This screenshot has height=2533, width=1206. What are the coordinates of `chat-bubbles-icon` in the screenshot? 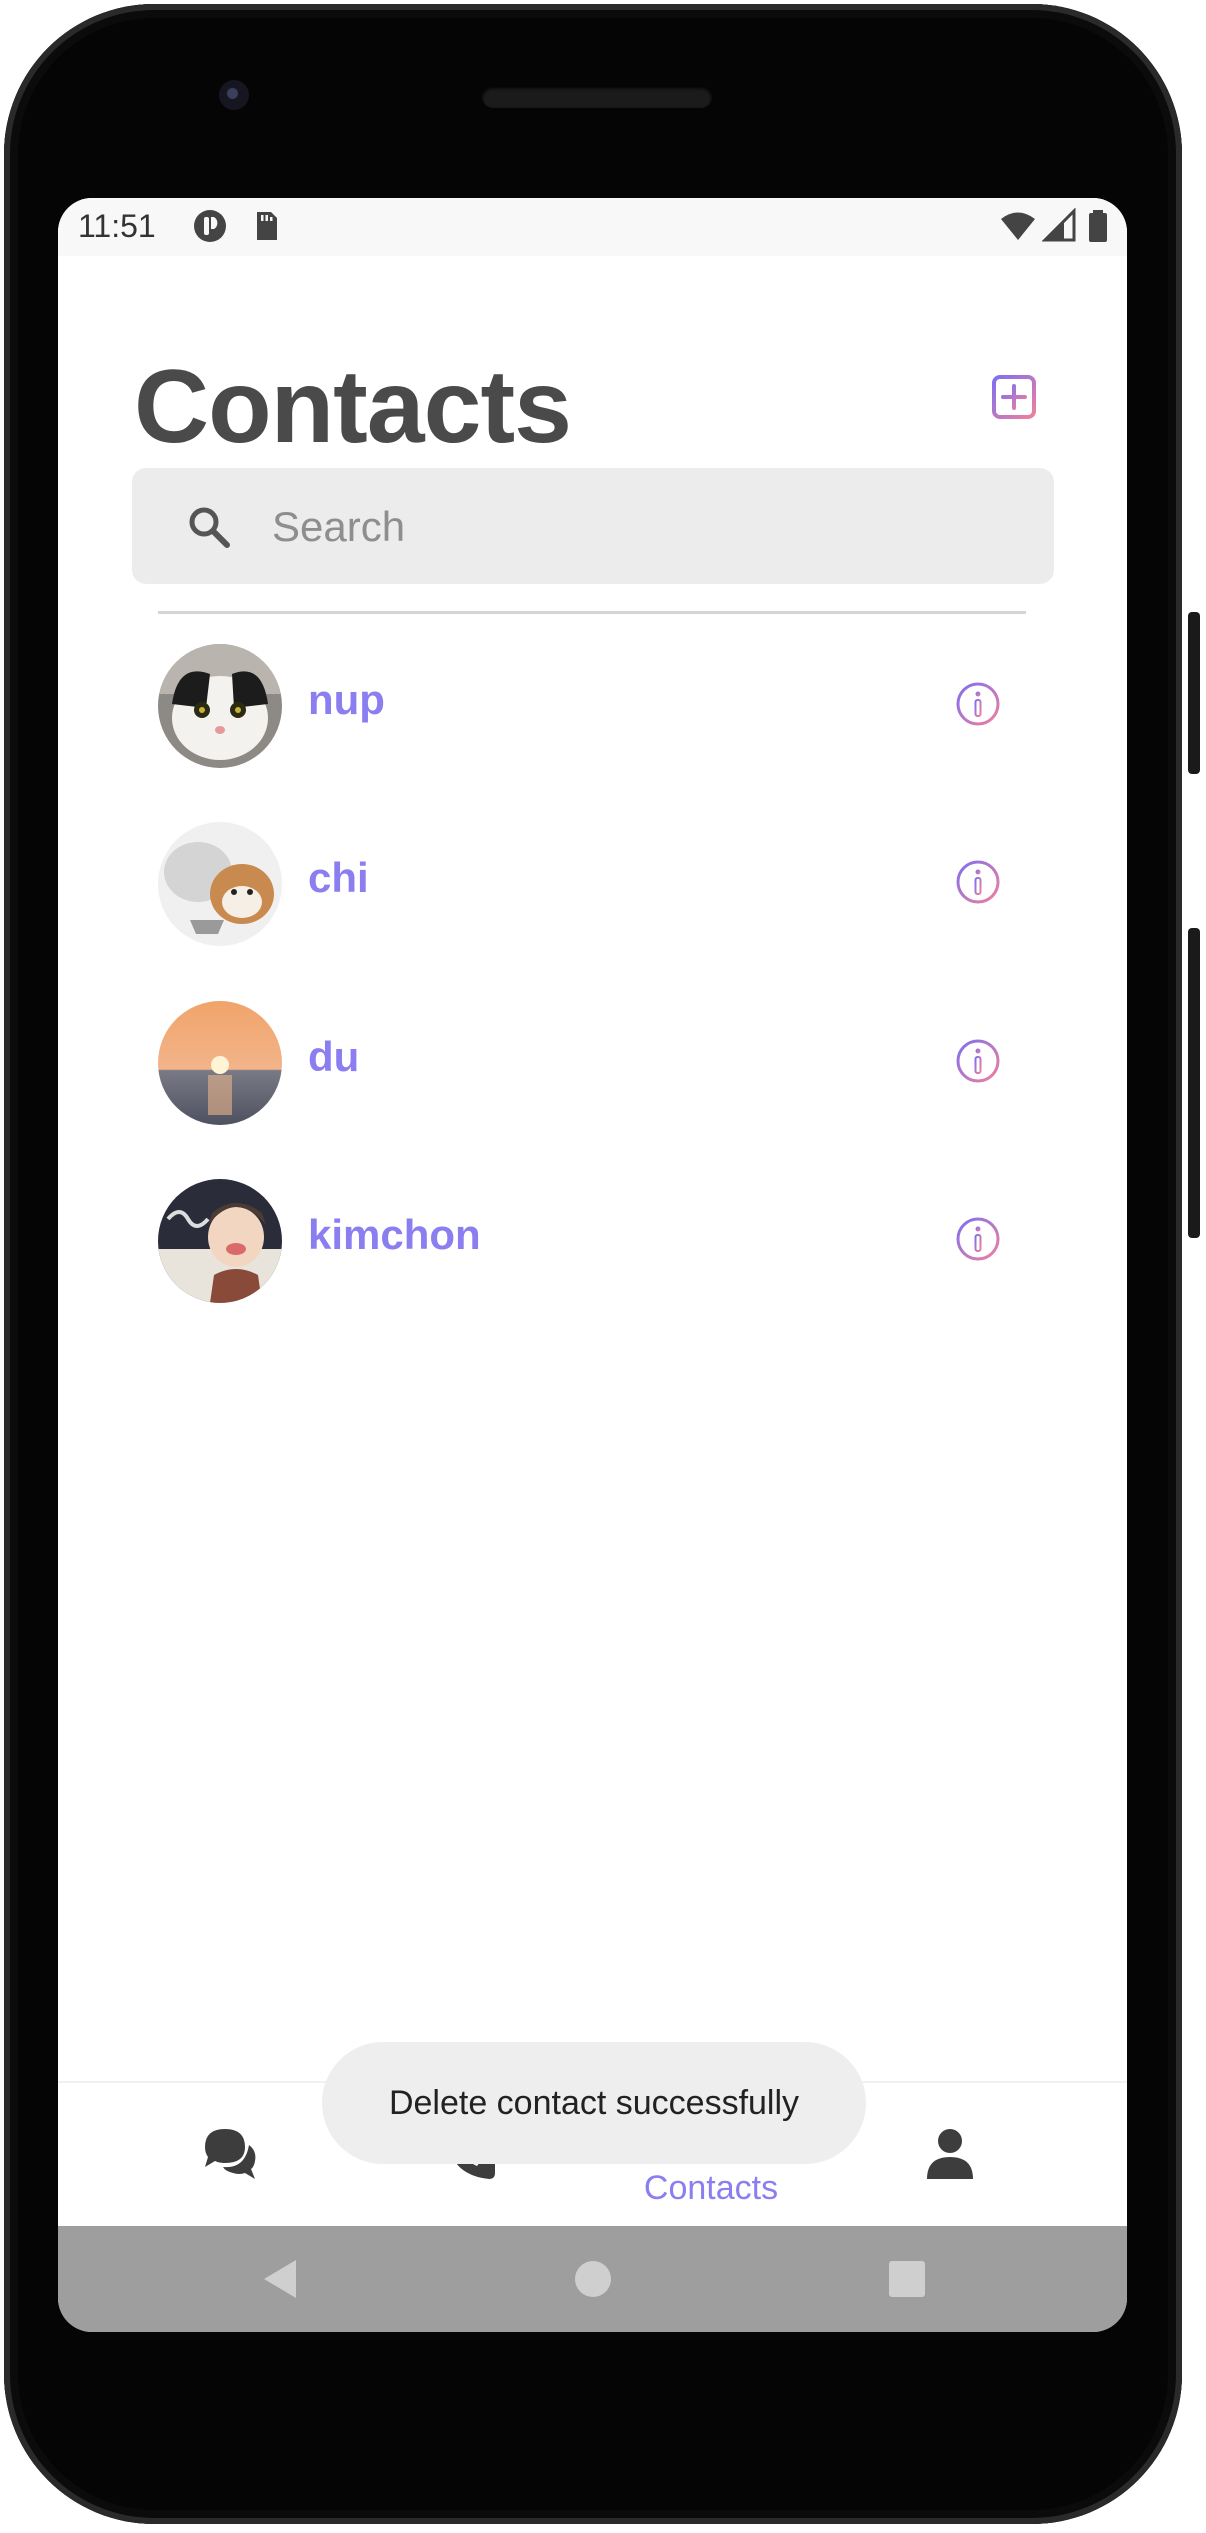 It's located at (230, 2154).